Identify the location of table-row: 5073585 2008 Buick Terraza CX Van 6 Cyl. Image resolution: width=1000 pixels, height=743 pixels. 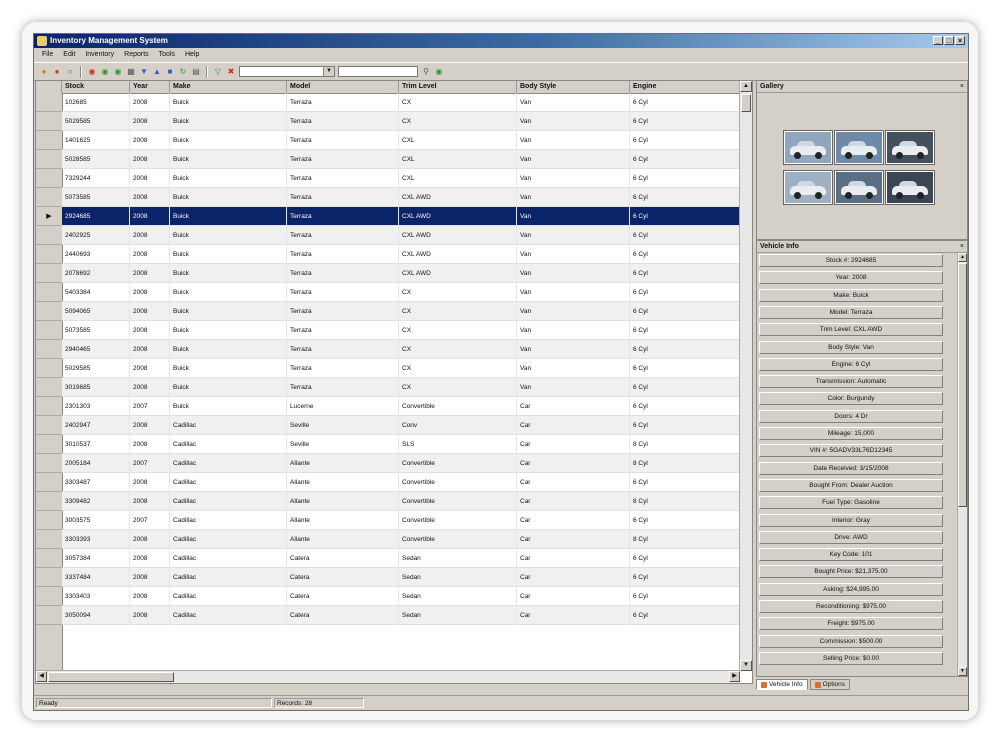
(401, 330).